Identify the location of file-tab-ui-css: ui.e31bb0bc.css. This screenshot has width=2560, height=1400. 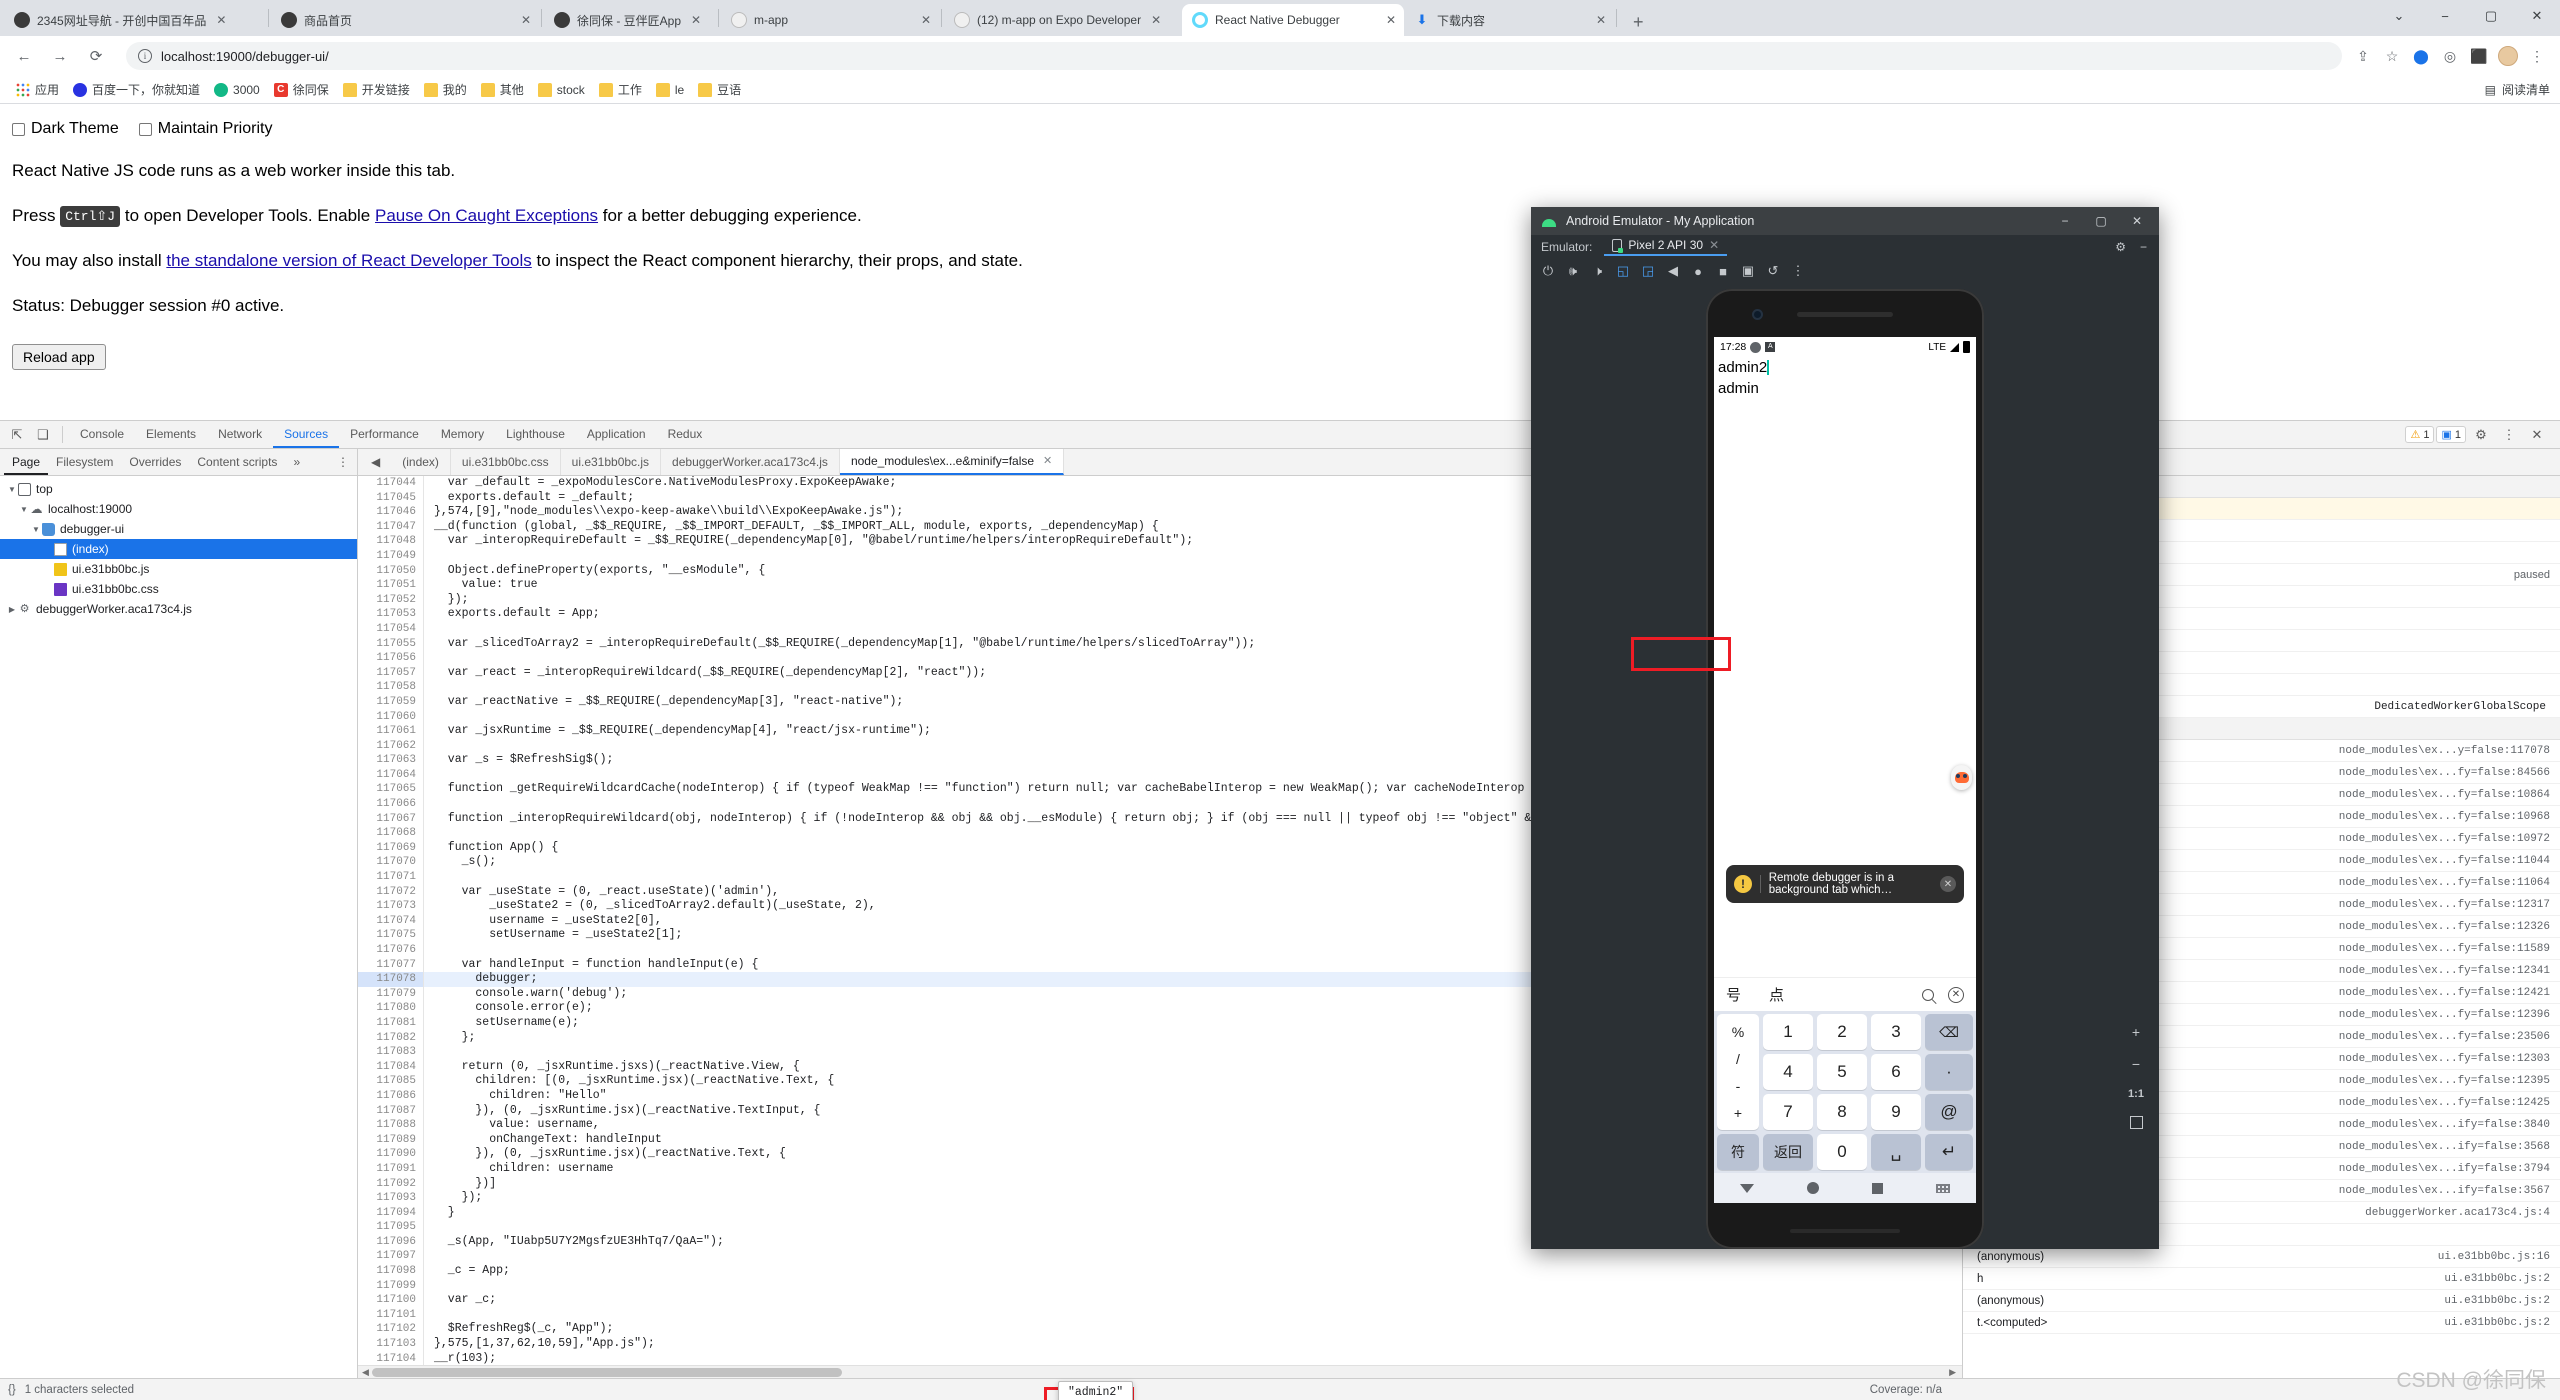
(506, 462).